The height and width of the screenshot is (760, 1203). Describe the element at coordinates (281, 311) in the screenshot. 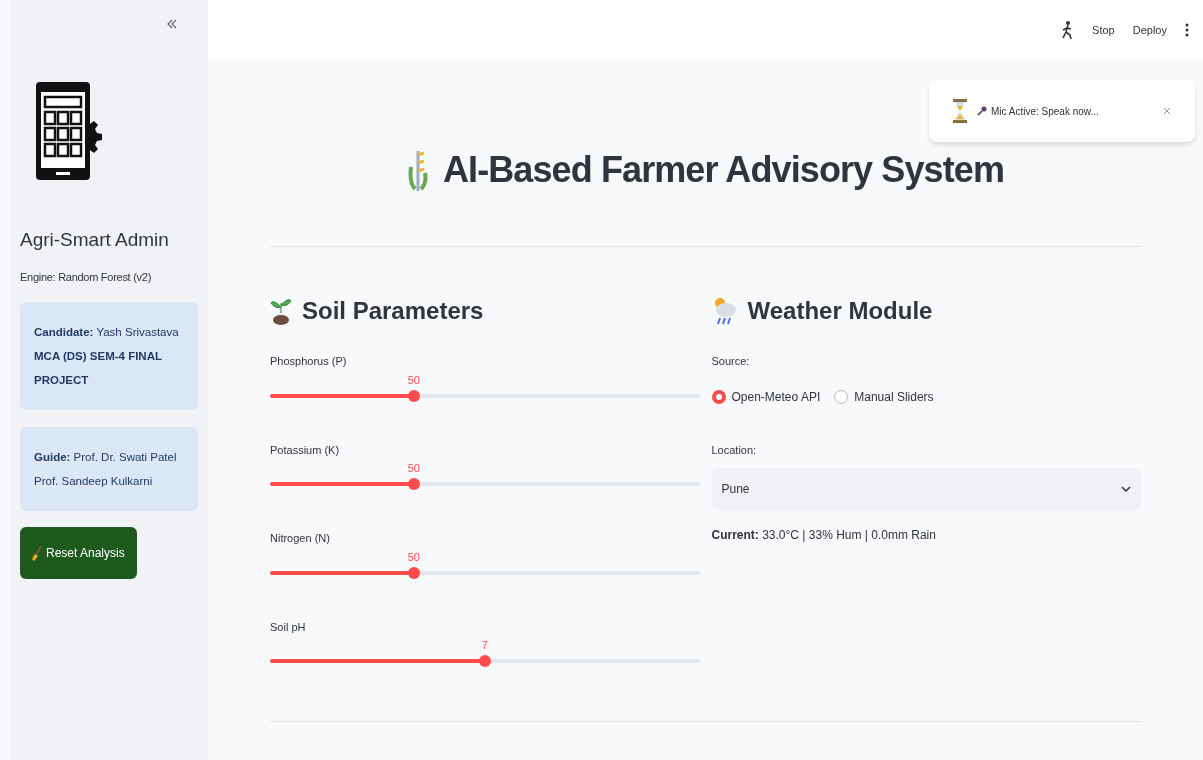

I see `seedling-icon` at that location.